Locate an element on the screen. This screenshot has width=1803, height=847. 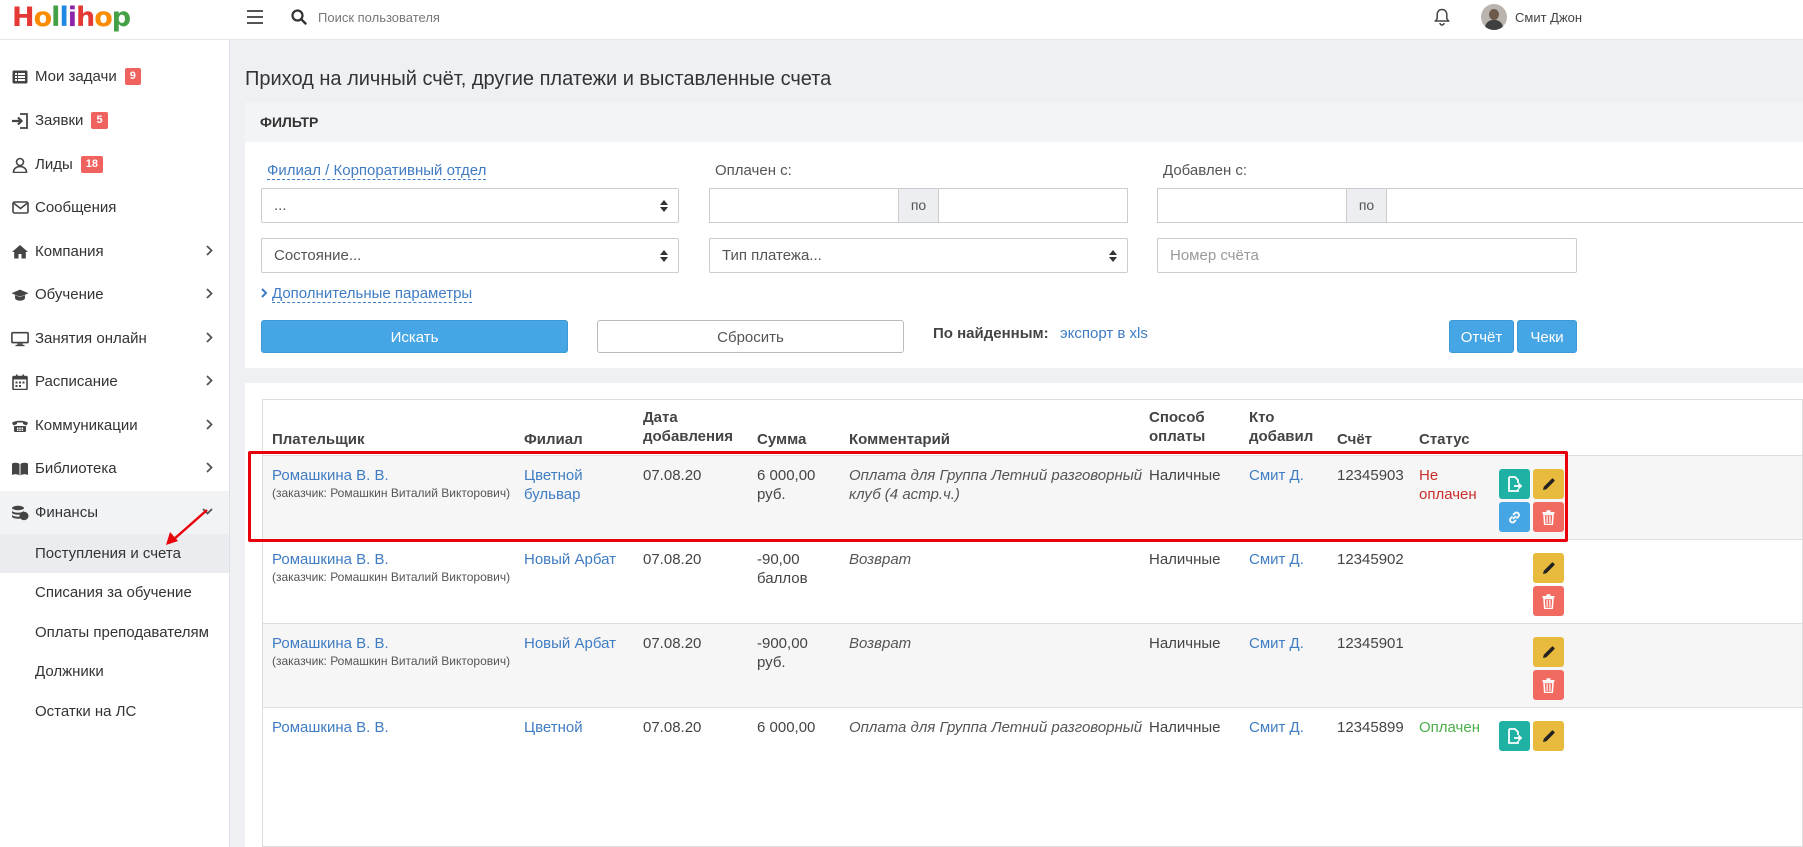
sidebar-item-finance: Финансы is located at coordinates (114, 512).